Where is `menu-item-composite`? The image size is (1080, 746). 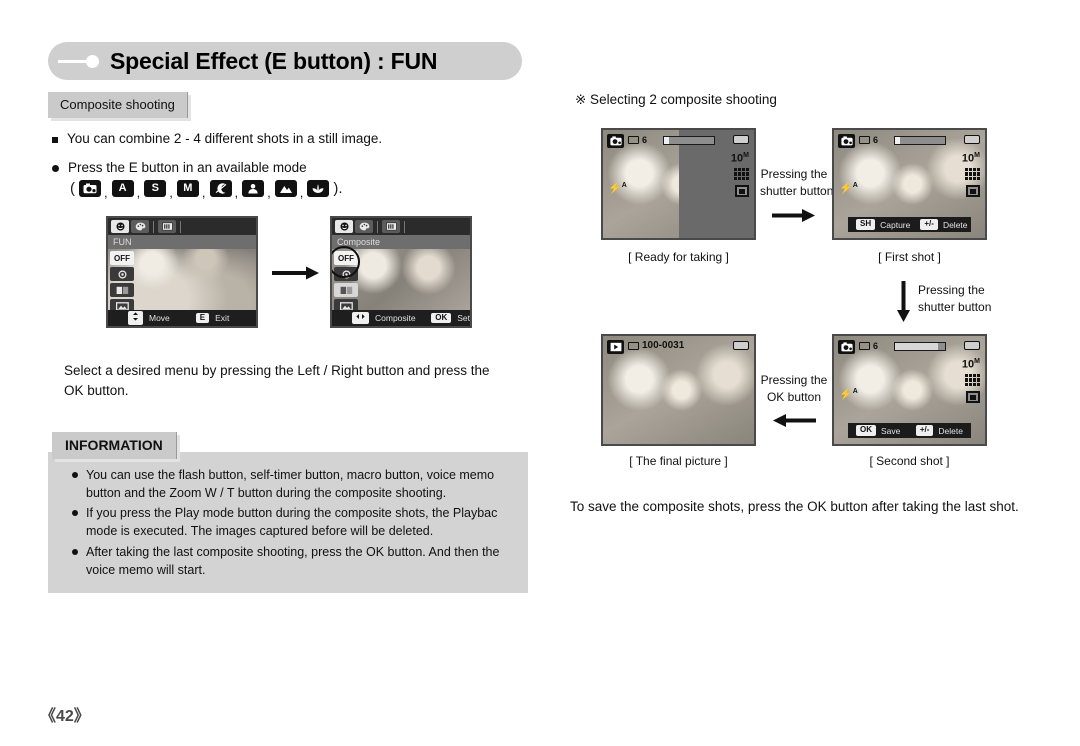 menu-item-composite is located at coordinates (122, 290).